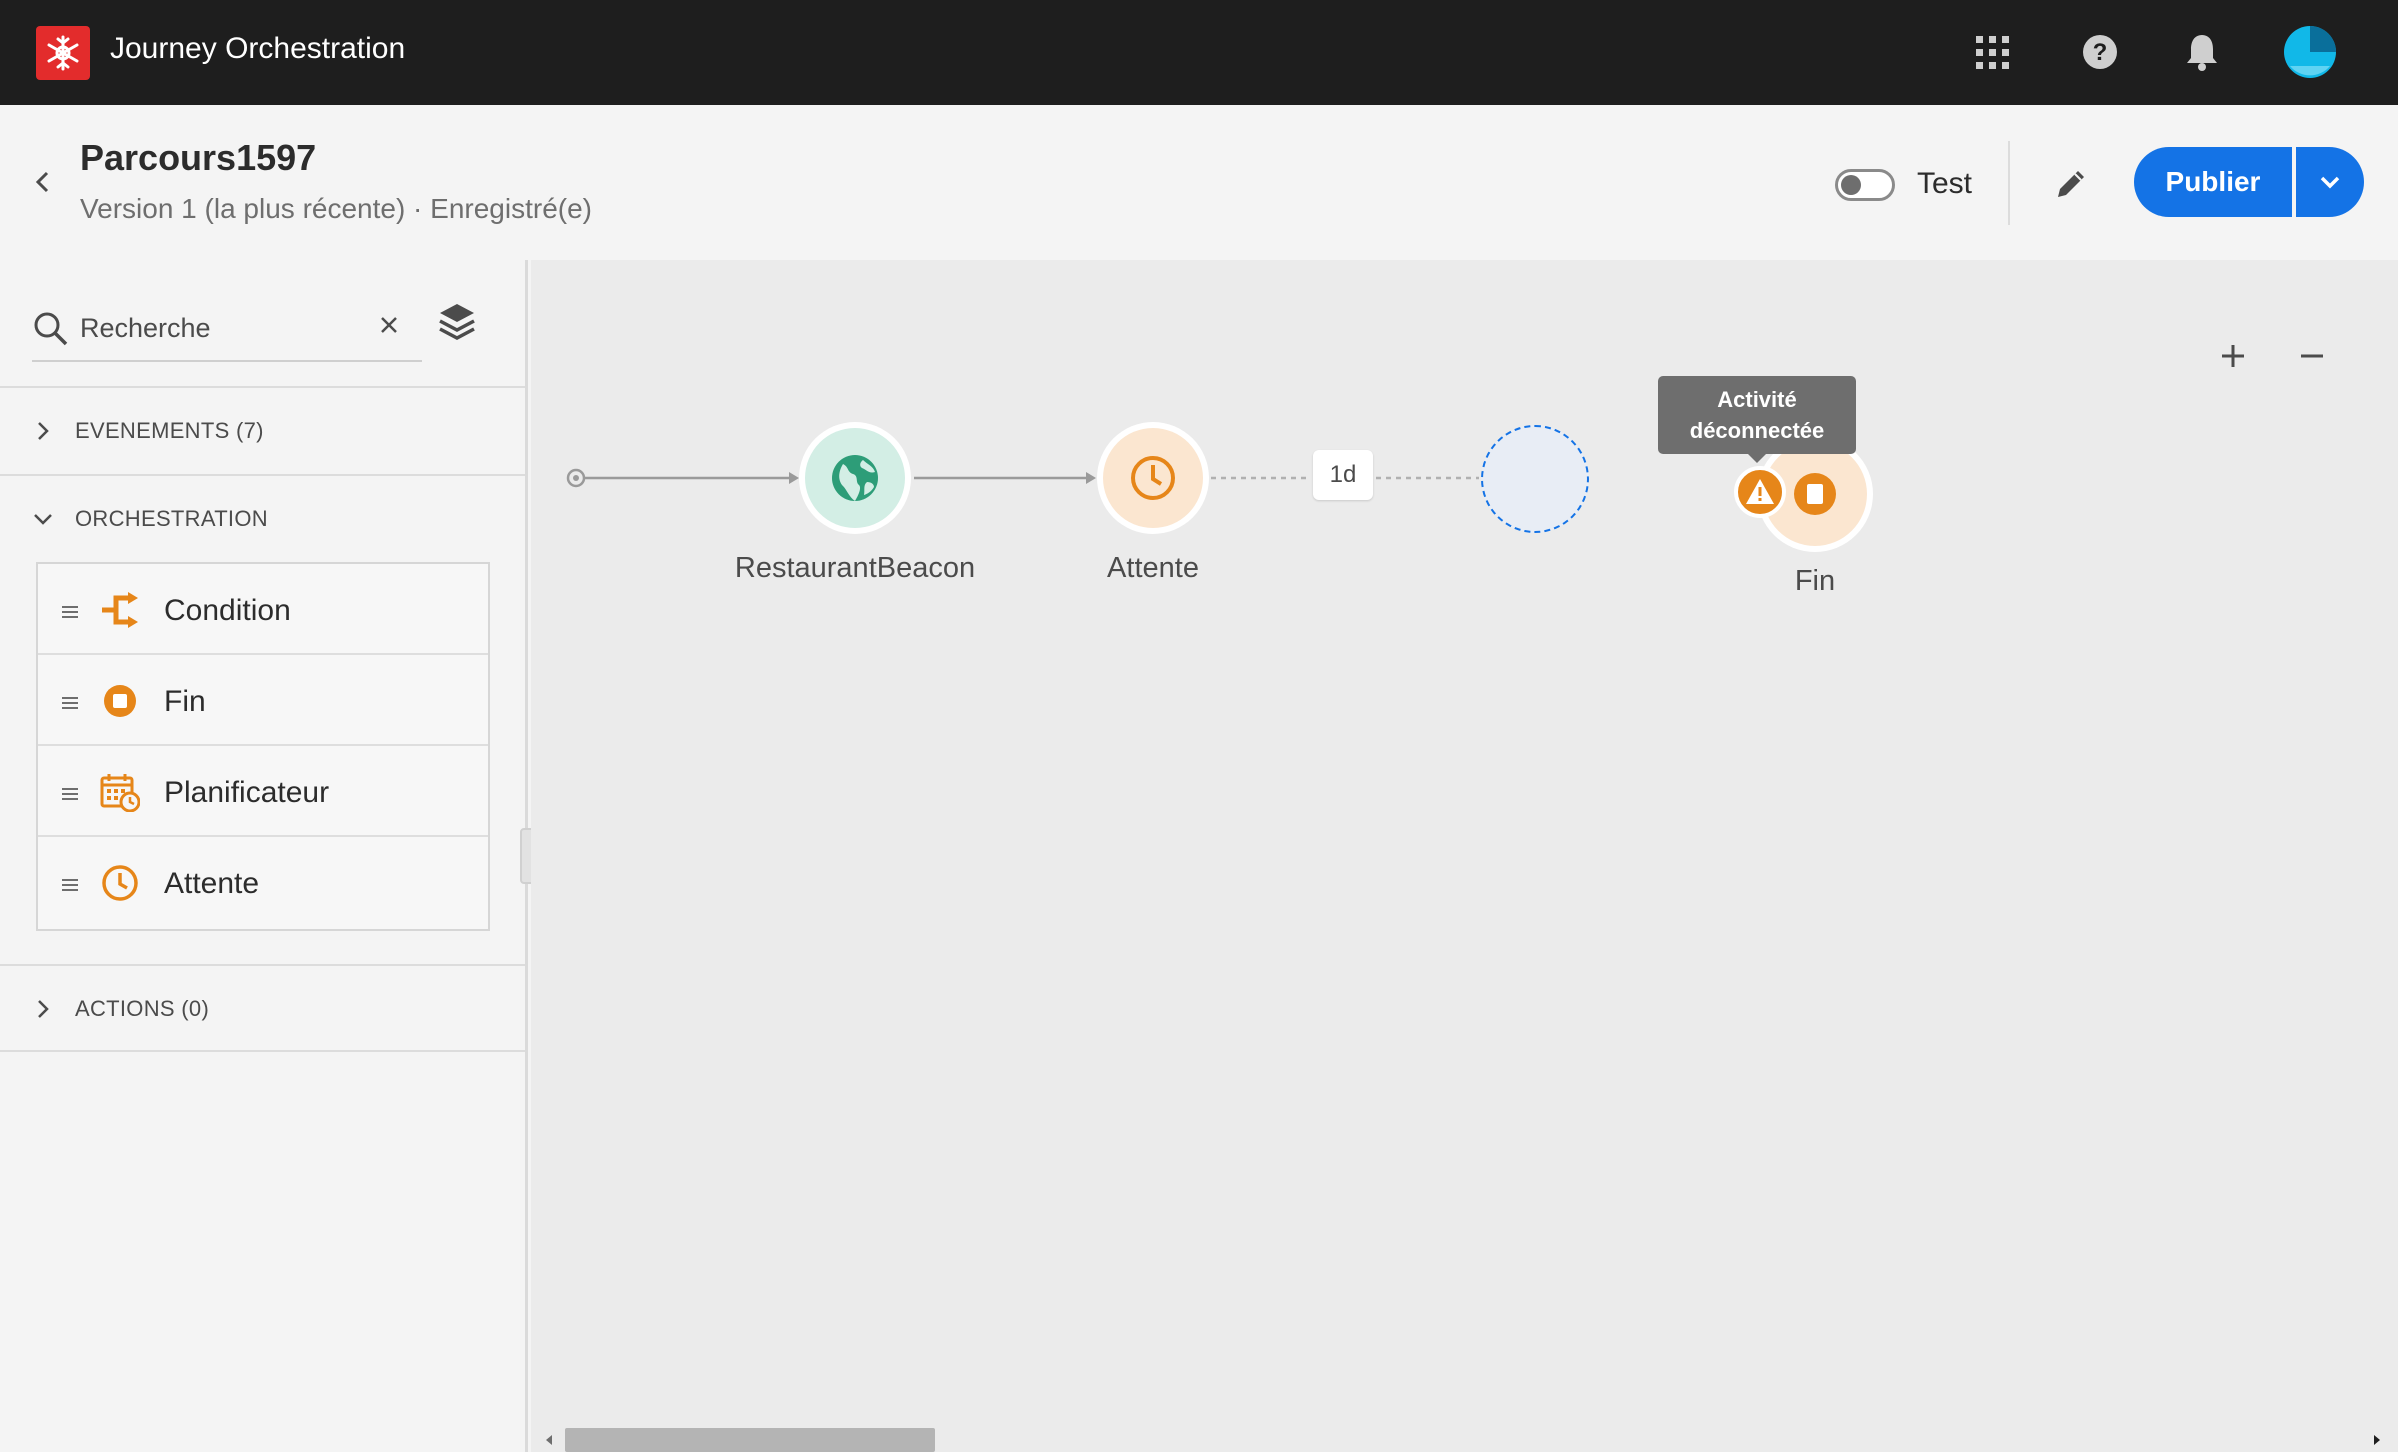  Describe the element at coordinates (549, 1440) in the screenshot. I see `scroll-left-arrow-icon` at that location.